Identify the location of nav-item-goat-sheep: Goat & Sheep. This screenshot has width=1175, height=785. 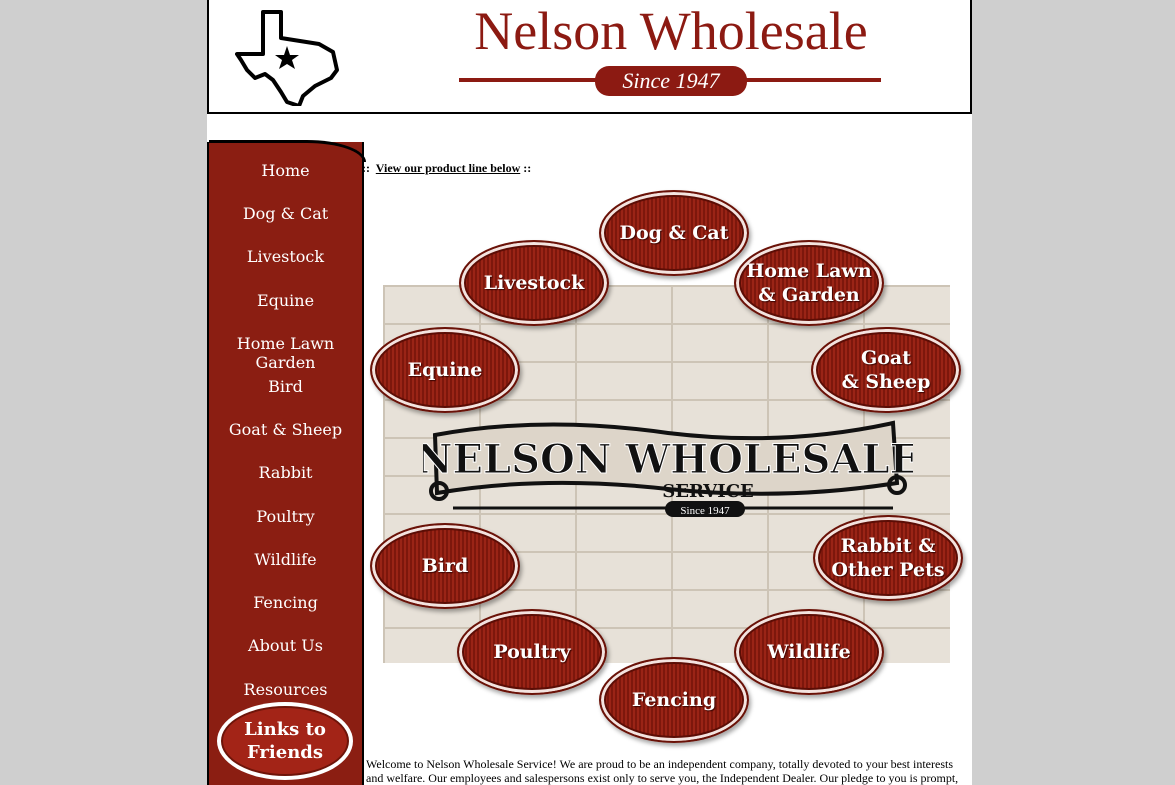
(285, 429).